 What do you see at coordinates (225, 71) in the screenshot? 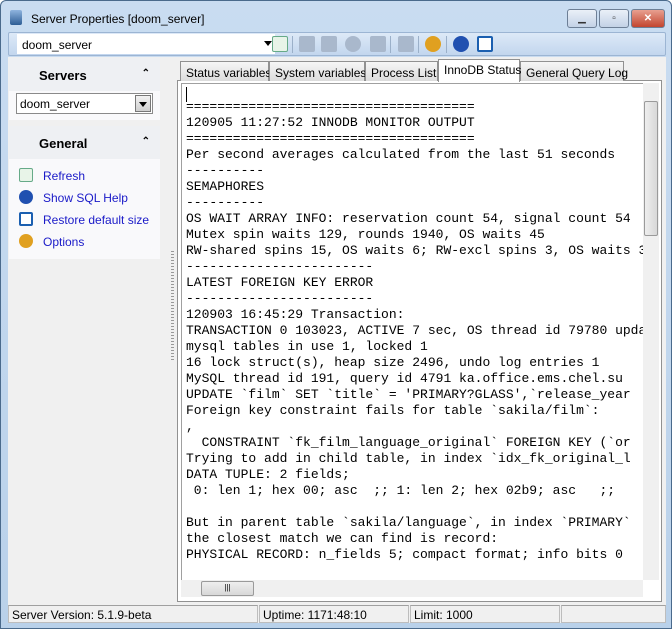
I see `tab-status-variables: Status variables` at bounding box center [225, 71].